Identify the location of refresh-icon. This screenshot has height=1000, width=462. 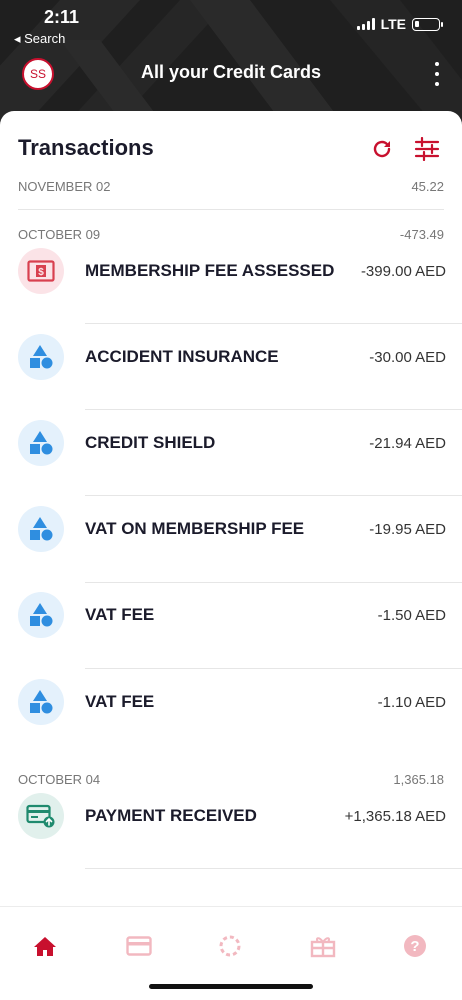
(382, 149).